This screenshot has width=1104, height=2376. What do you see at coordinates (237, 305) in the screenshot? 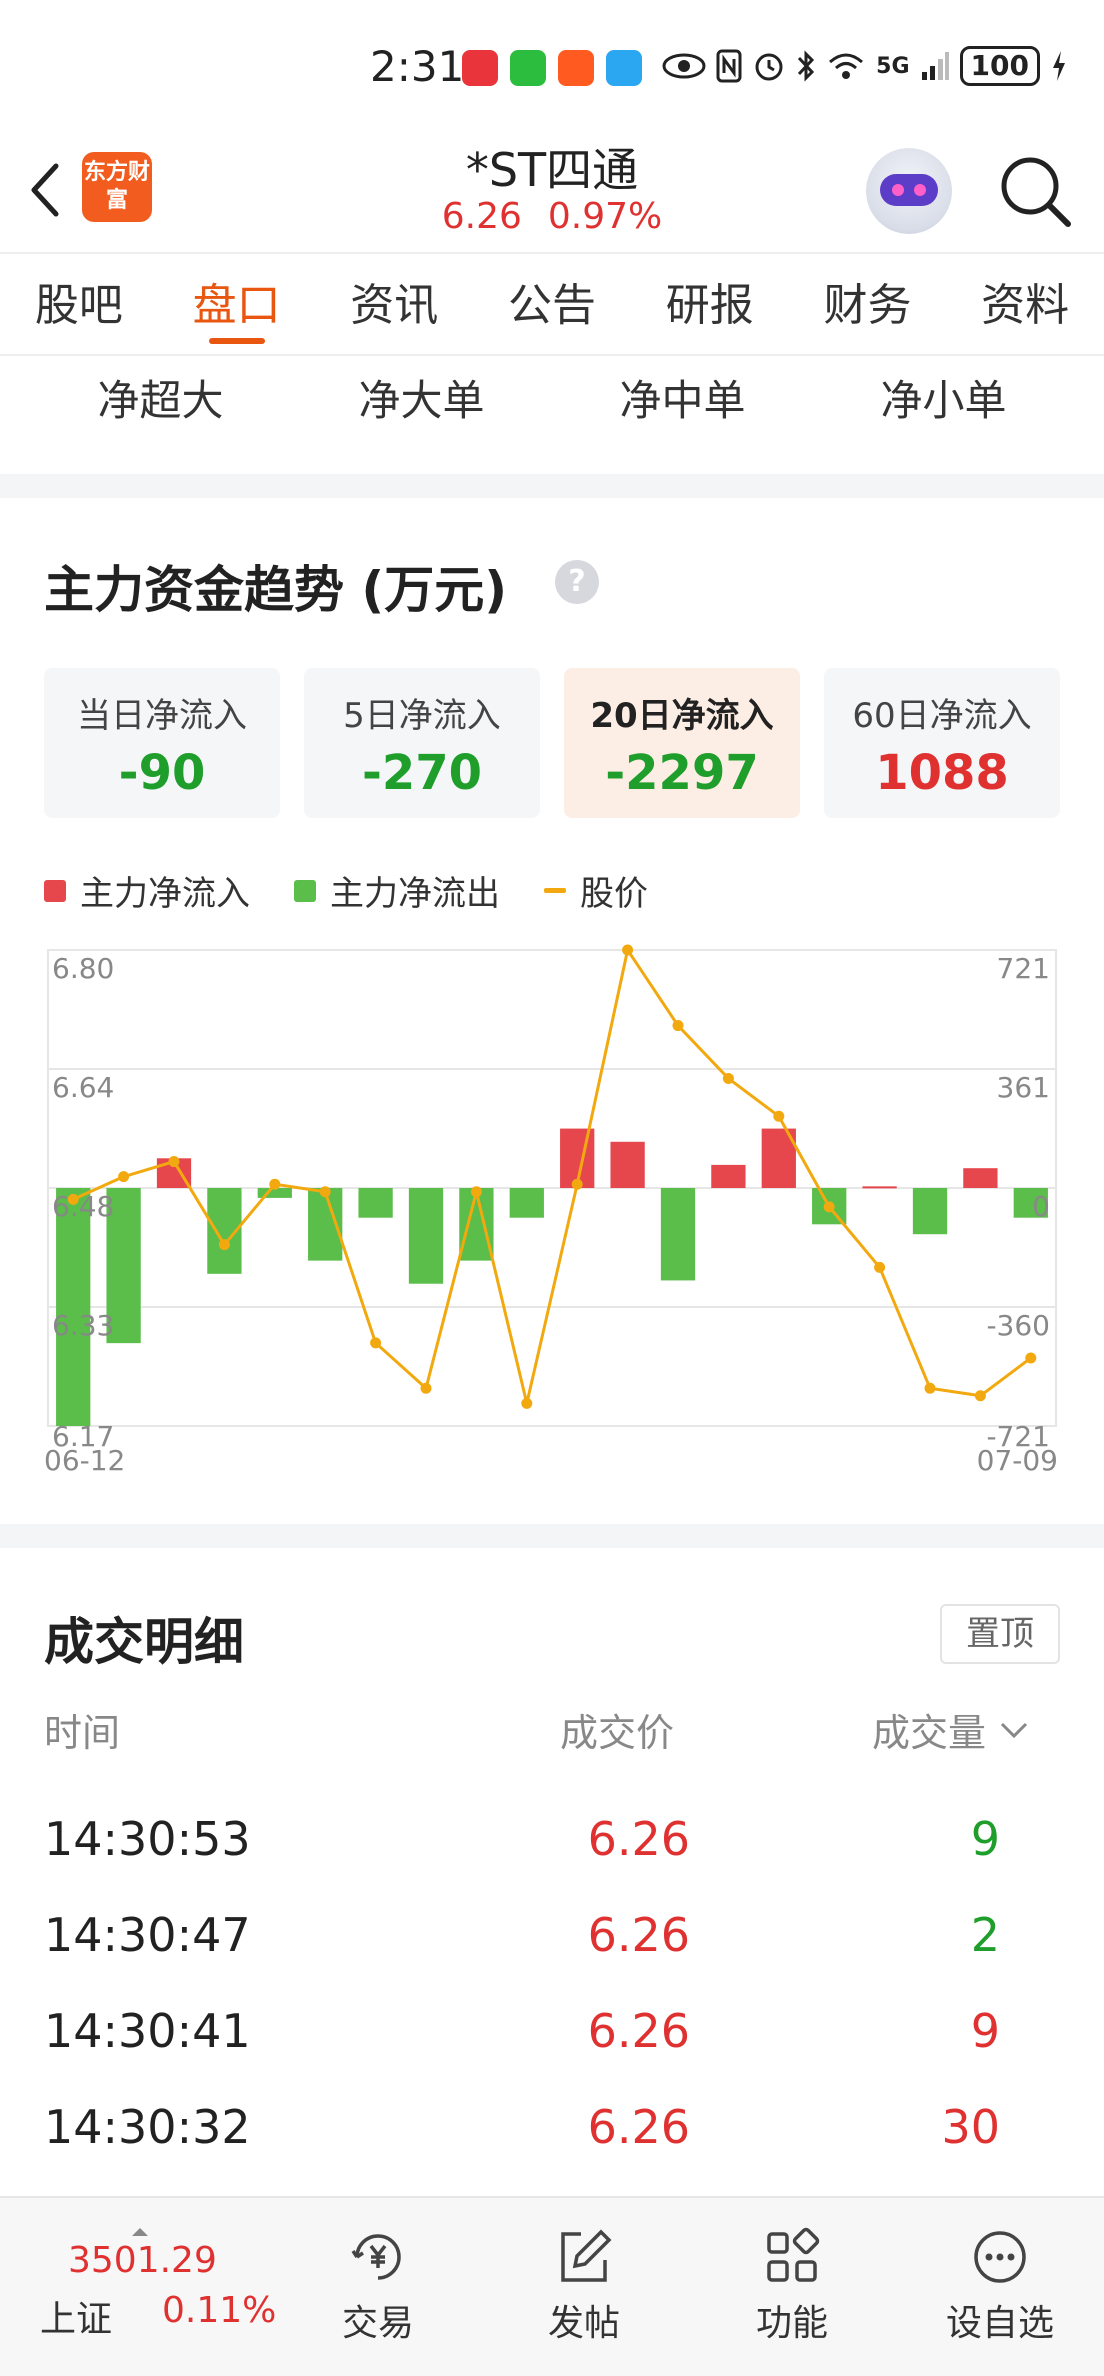
I see `tab-pankou: 盘口` at bounding box center [237, 305].